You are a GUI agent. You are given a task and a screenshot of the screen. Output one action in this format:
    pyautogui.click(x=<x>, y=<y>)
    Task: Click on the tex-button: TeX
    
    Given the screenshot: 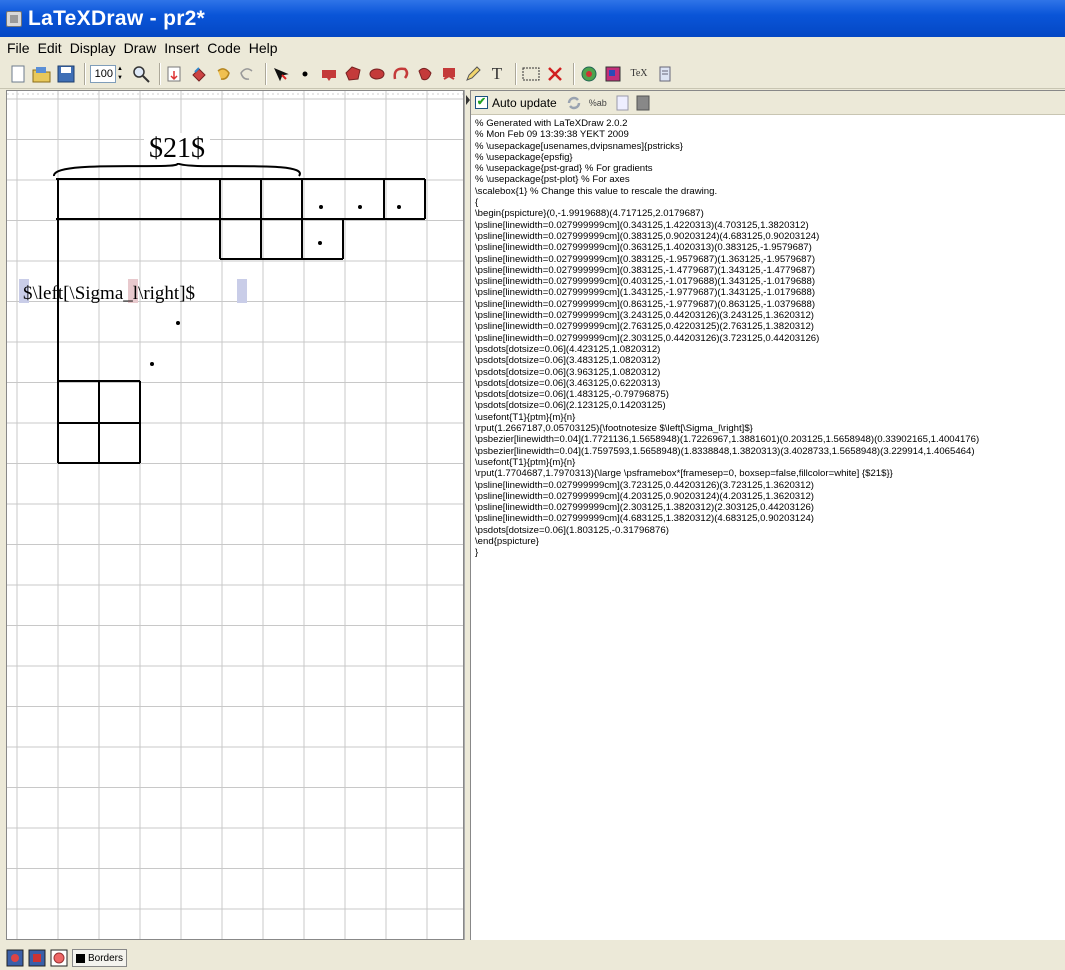 What is the action you would take?
    pyautogui.click(x=639, y=74)
    